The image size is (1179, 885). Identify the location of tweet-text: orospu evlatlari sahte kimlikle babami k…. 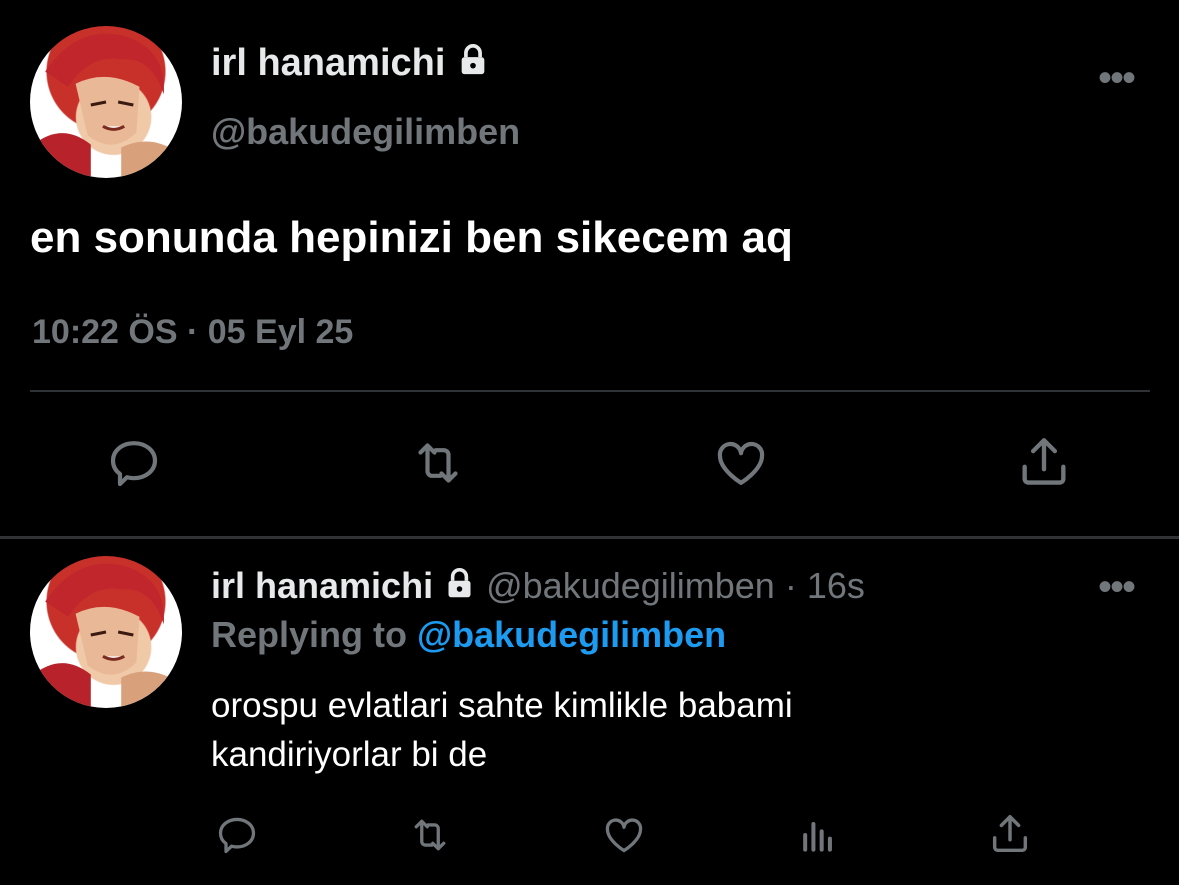
(502, 730).